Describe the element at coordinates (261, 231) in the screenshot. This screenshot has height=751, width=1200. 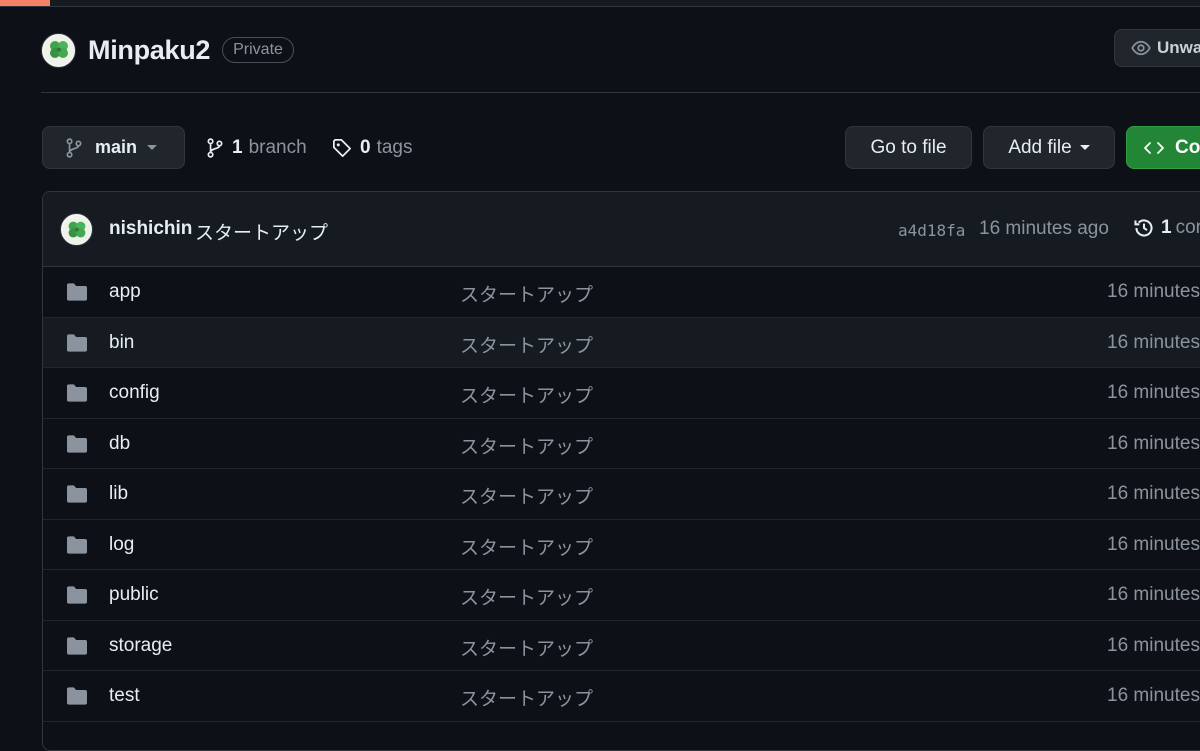
I see `commit-message: スタートアップ` at that location.